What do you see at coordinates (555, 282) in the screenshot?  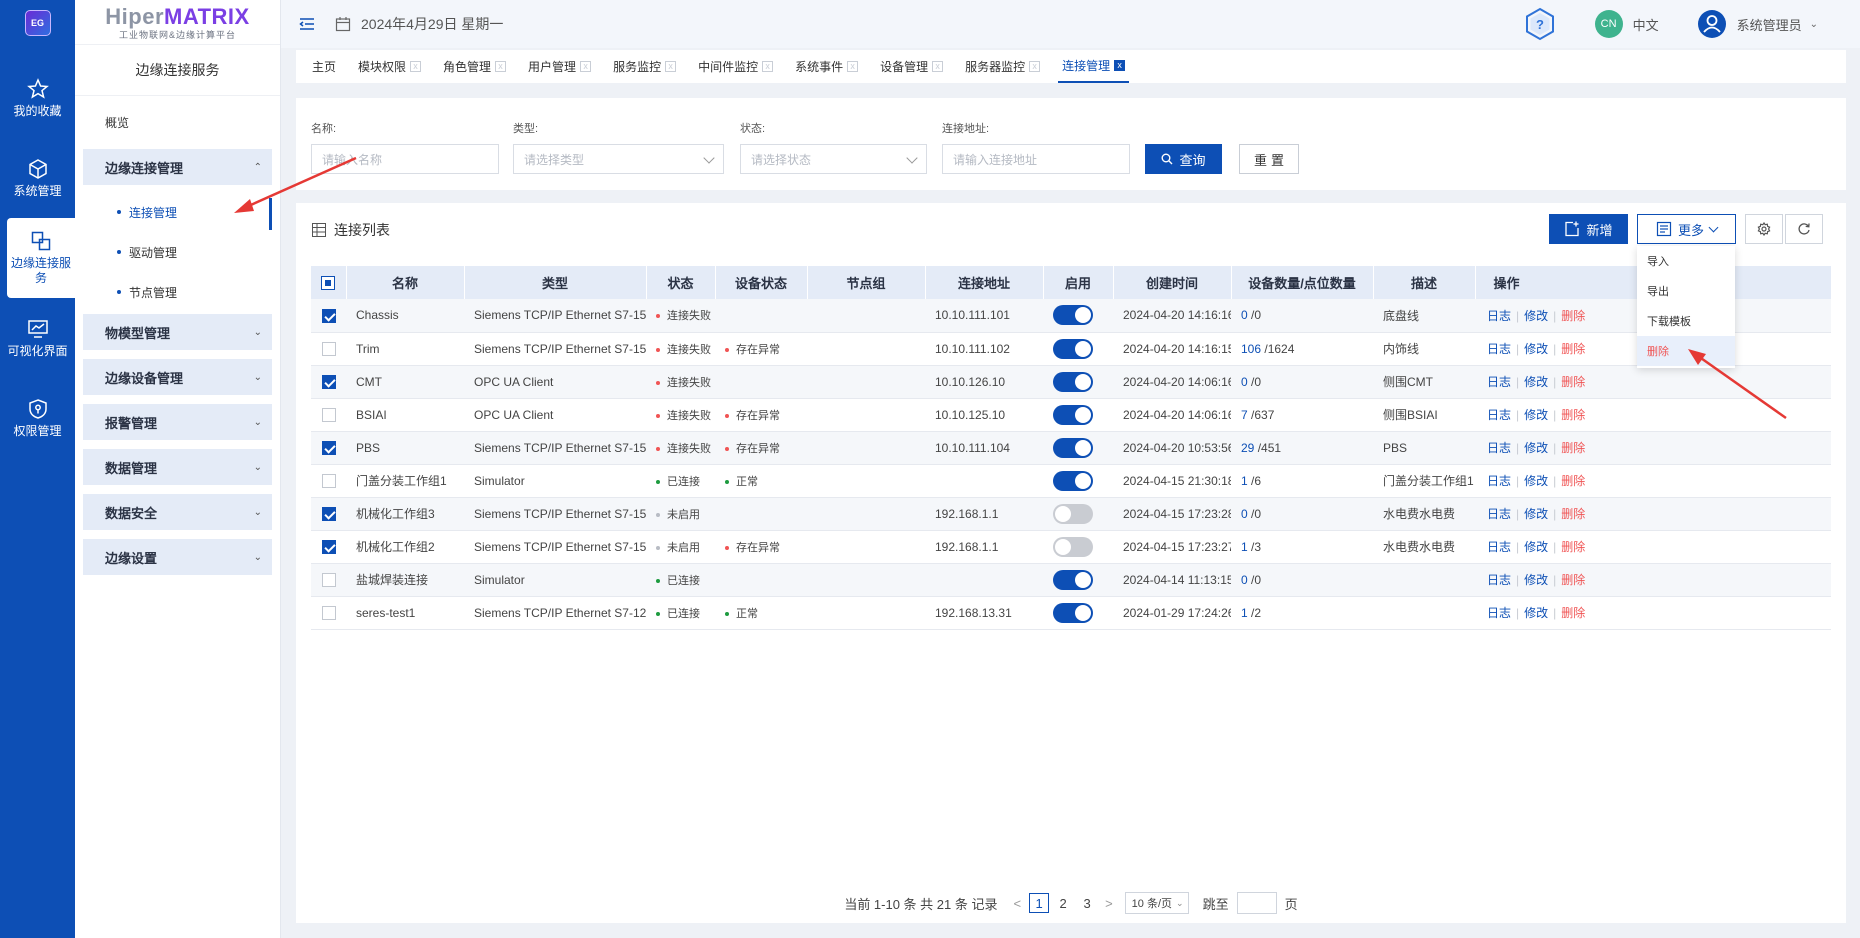 I see `column-header: 类型` at bounding box center [555, 282].